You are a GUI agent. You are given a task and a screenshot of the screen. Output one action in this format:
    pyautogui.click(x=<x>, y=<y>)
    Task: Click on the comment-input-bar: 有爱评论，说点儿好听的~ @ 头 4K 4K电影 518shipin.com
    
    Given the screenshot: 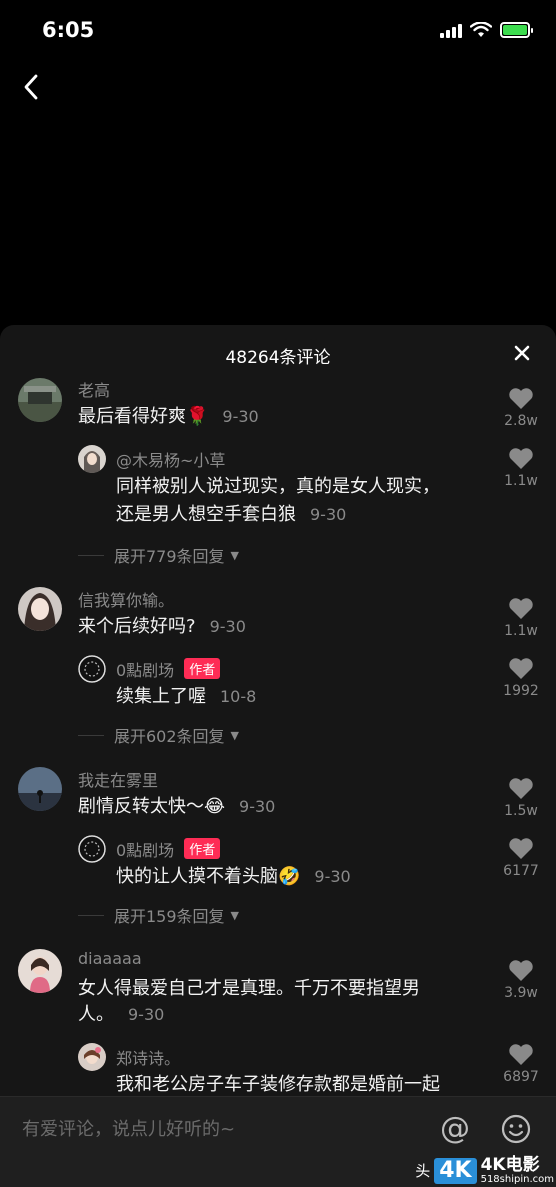 What is the action you would take?
    pyautogui.click(x=278, y=1141)
    